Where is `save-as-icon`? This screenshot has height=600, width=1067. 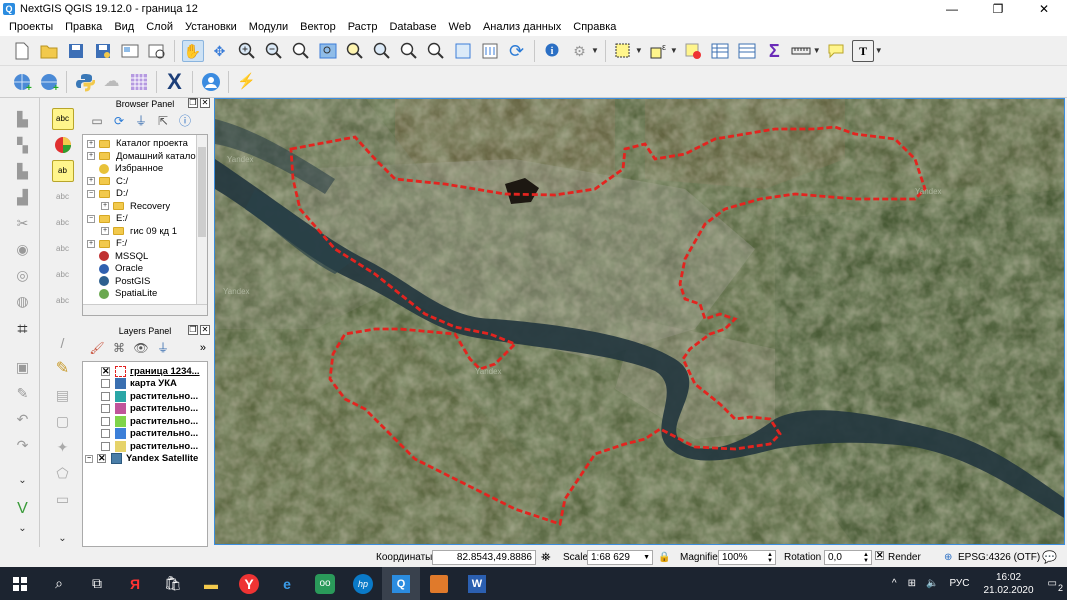 save-as-icon is located at coordinates (103, 51).